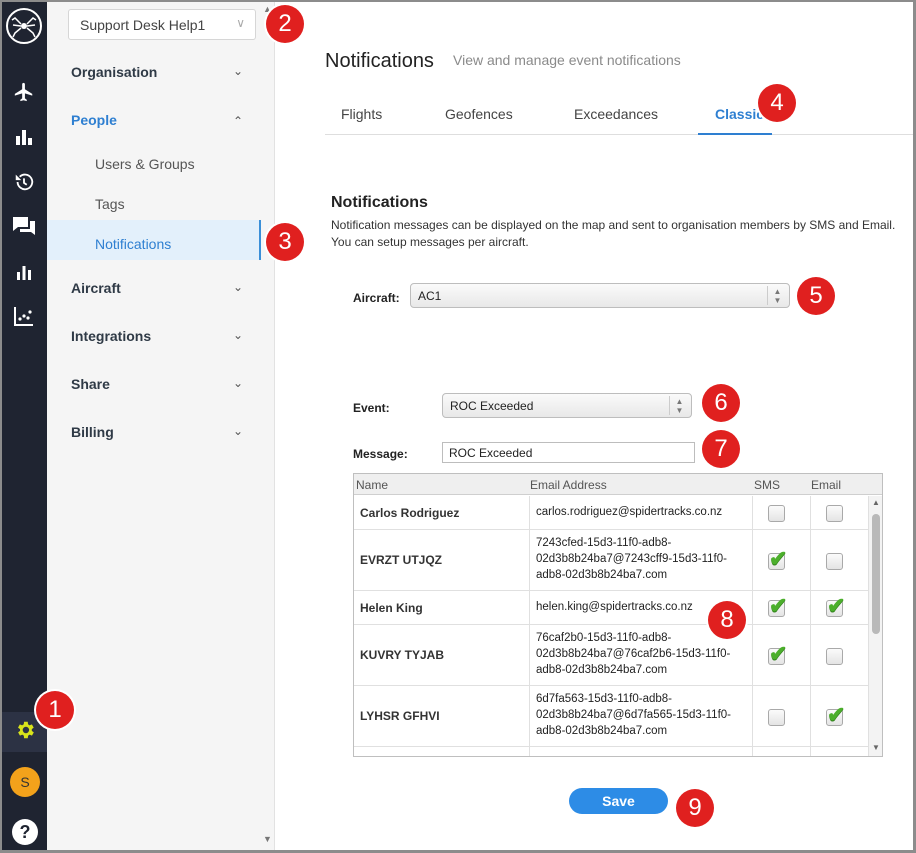 The image size is (916, 853). What do you see at coordinates (90, 384) in the screenshot?
I see `nav-item-label: Share` at bounding box center [90, 384].